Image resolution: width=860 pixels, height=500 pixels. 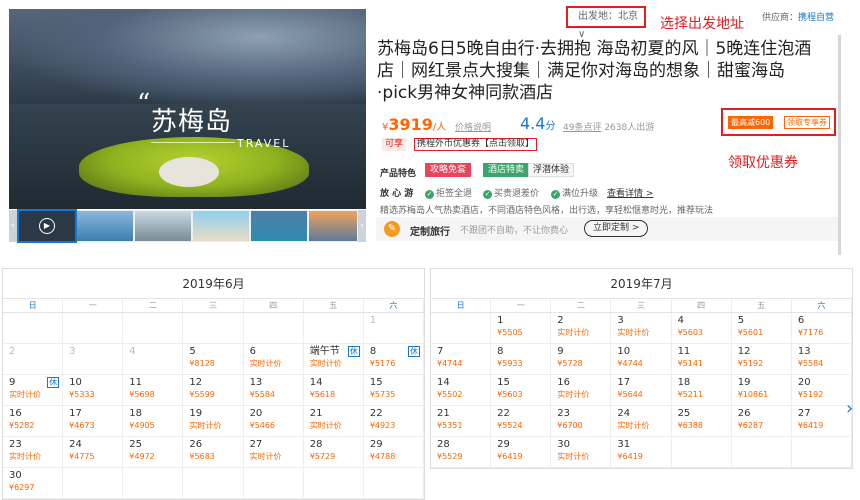 I want to click on date-cell: 18 ¥4905, so click(x=153, y=421).